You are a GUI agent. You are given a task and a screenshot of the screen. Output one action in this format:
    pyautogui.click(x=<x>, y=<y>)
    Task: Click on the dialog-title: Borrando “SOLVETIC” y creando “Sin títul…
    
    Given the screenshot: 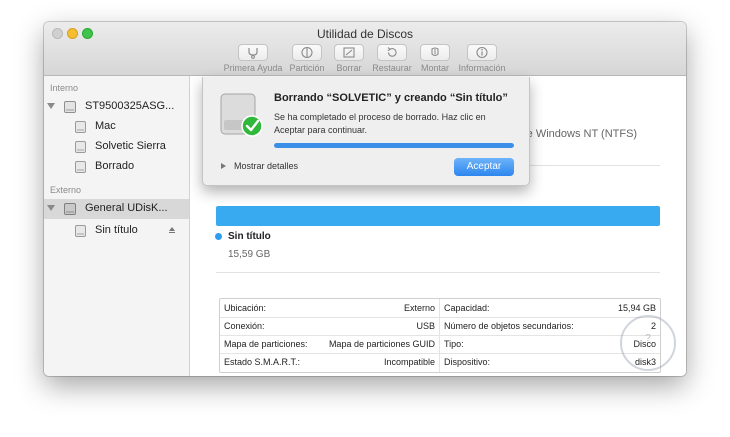 What is the action you would take?
    pyautogui.click(x=391, y=98)
    